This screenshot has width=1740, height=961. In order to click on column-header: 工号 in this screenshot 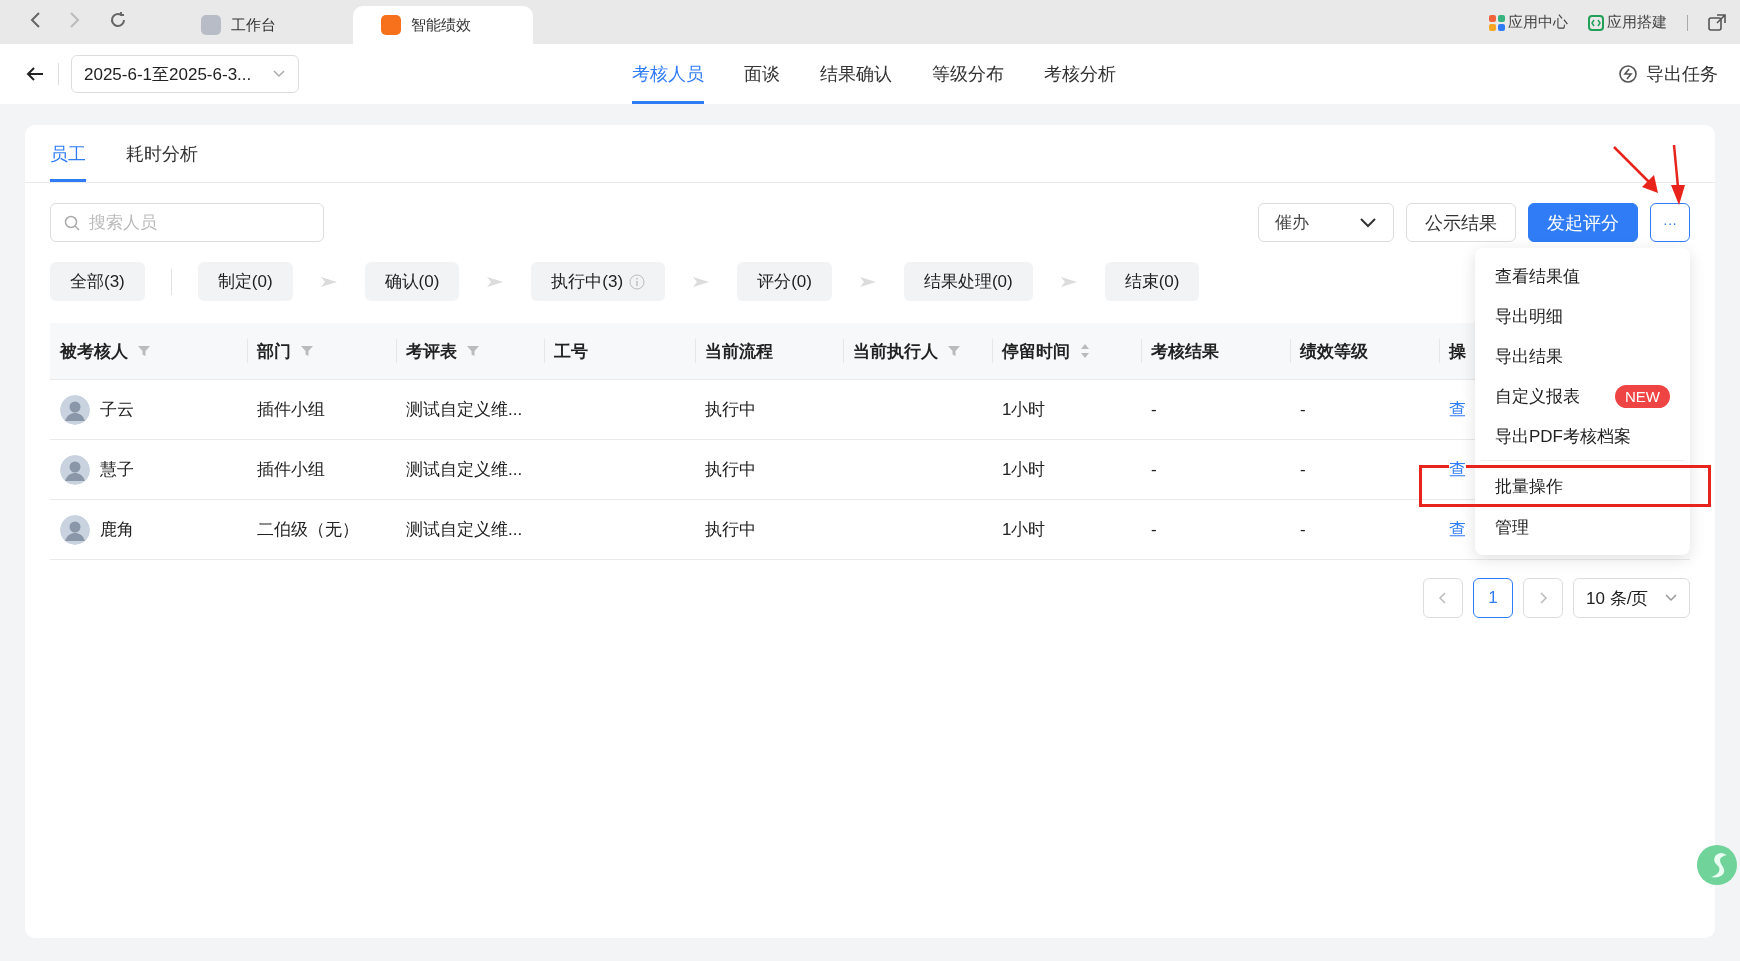, I will do `click(571, 351)`.